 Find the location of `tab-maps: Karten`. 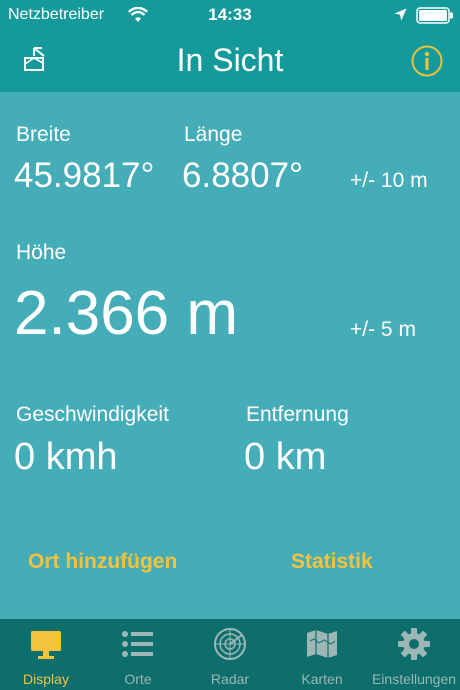

tab-maps: Karten is located at coordinates (322, 654).